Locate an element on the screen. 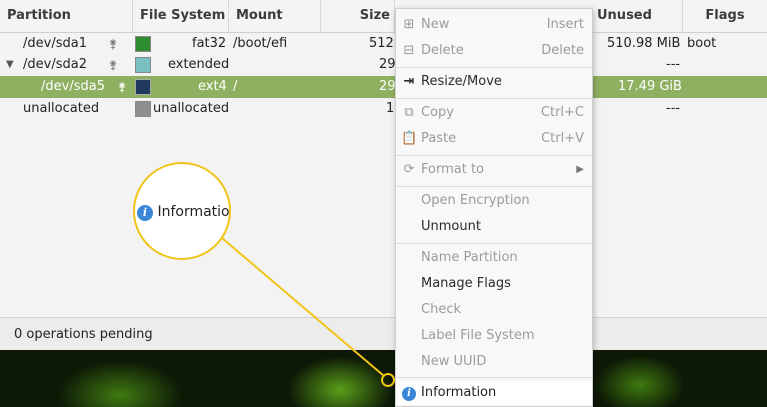 Image resolution: width=767 pixels, height=407 pixels. callout-label: Information is located at coordinates (194, 212).